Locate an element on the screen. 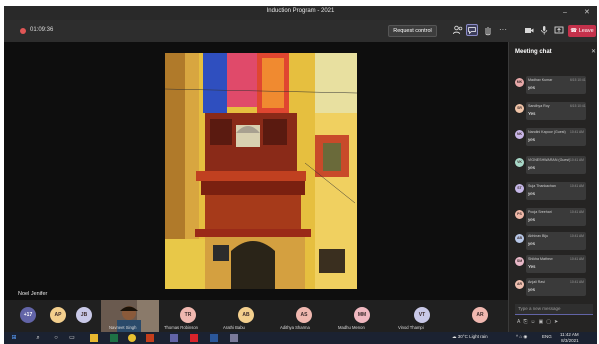  chrome-icon is located at coordinates (132, 338).